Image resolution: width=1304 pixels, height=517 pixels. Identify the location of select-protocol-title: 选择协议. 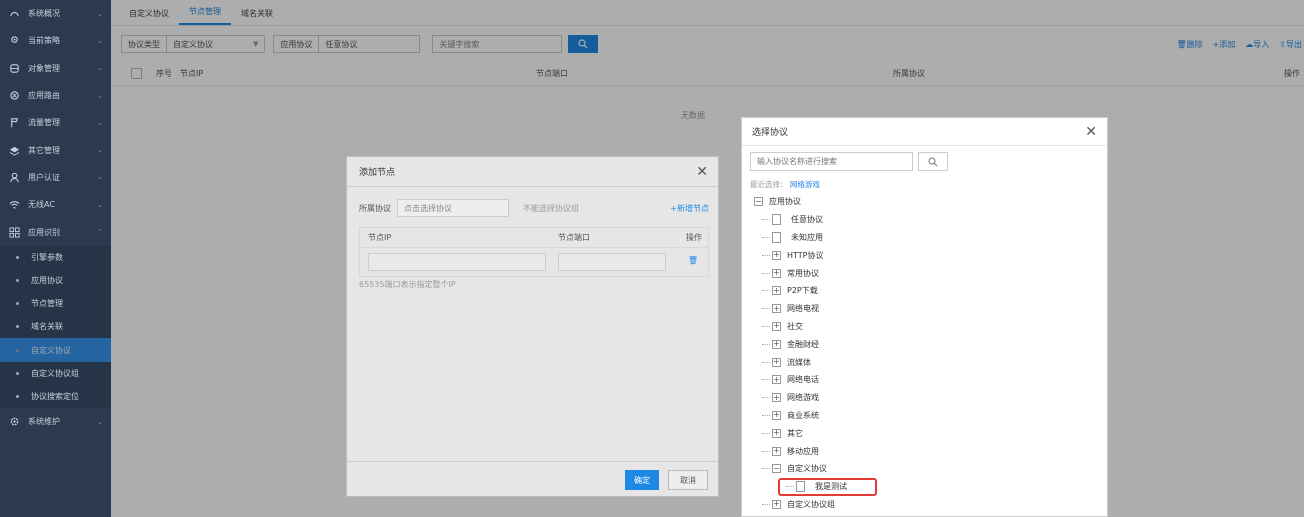
(770, 133).